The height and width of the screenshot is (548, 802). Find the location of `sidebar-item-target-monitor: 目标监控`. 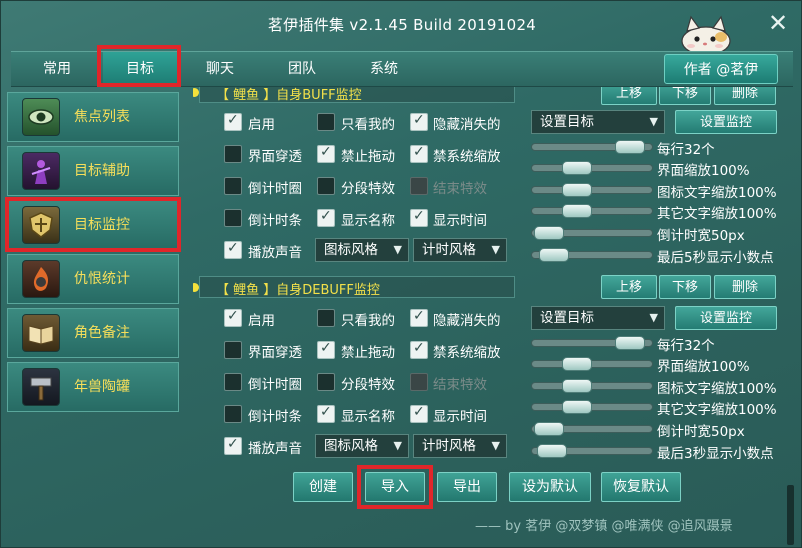

sidebar-item-target-monitor: 目标监控 is located at coordinates (93, 225).